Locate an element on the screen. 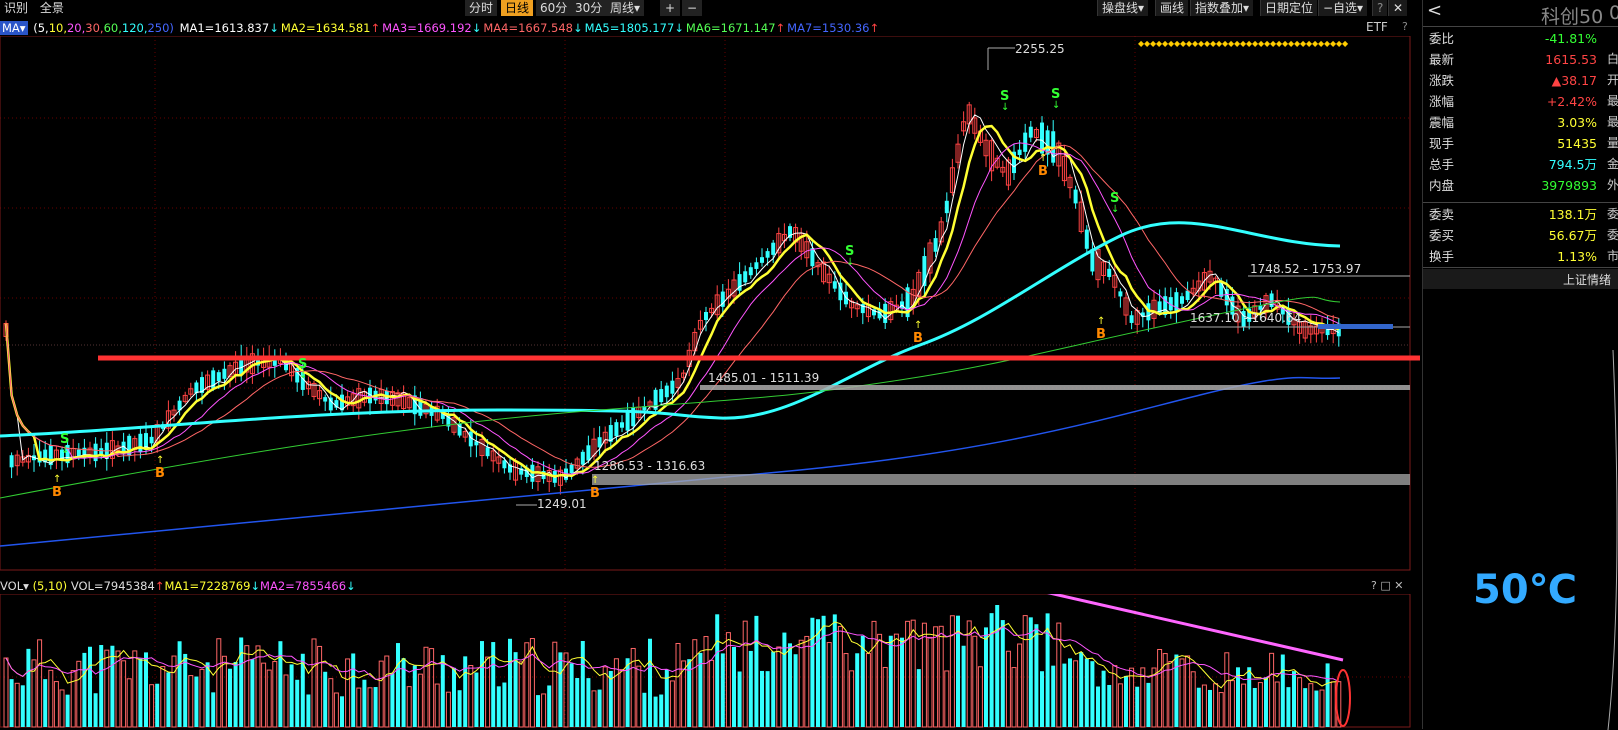 This screenshot has height=730, width=1618. quote-label: 震幅 is located at coordinates (1442, 122).